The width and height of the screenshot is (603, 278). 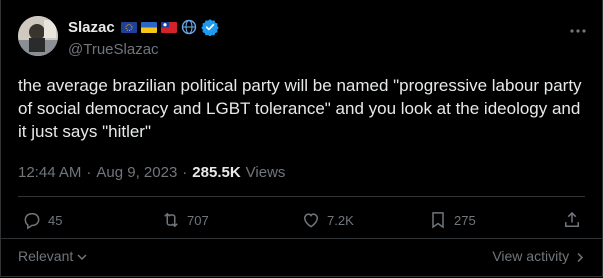 What do you see at coordinates (148, 27) in the screenshot?
I see `ukraine-flag-icon` at bounding box center [148, 27].